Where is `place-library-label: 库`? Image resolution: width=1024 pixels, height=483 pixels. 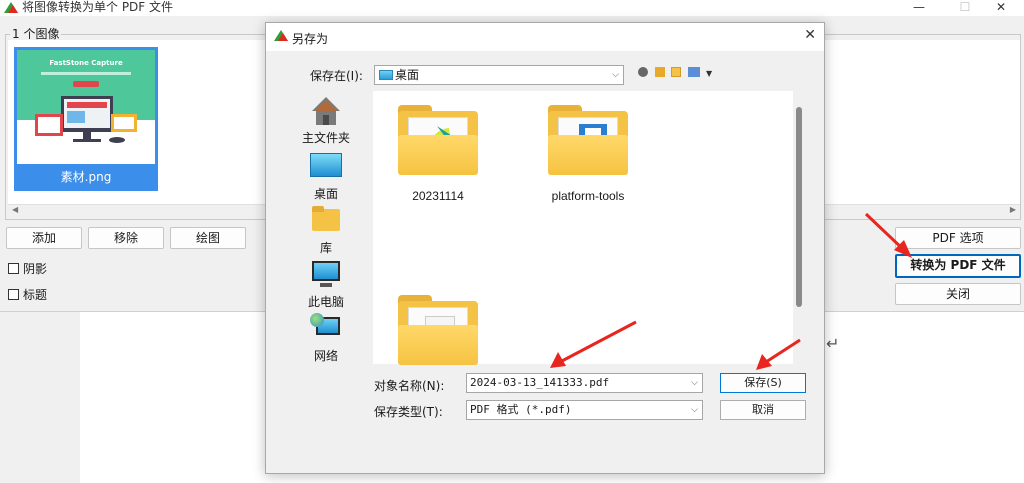 place-library-label: 库 is located at coordinates (325, 248).